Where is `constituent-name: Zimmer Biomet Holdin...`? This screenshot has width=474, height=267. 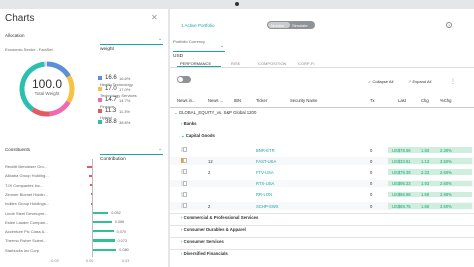 constituent-name: Zimmer Biomet Holdin... is located at coordinates (26, 194).